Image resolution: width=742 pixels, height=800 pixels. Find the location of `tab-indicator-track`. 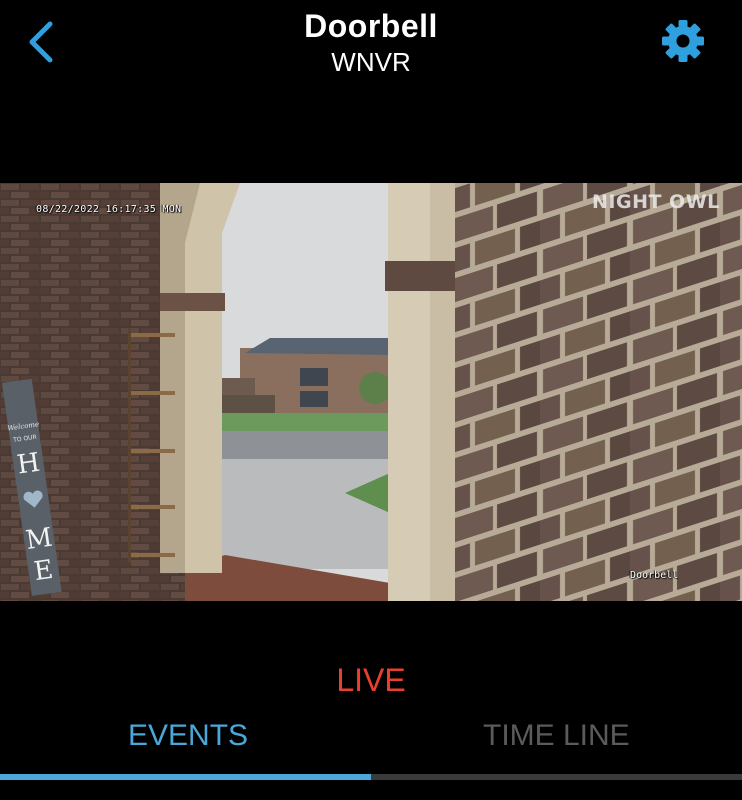

tab-indicator-track is located at coordinates (371, 777).